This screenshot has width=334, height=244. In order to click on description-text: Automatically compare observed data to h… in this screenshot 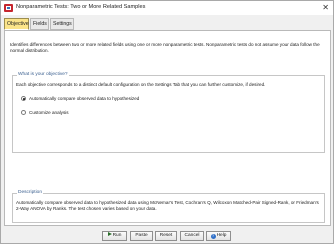, I will do `click(167, 206)`.